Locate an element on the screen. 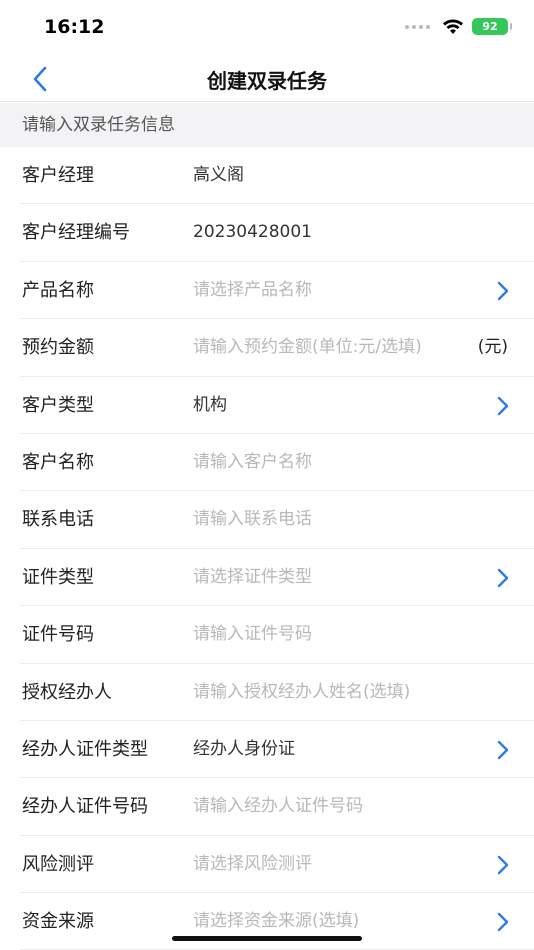 The image size is (534, 950). form-row: 预约金额 请输入预约金额(单位:元/选填) (元) is located at coordinates (277, 348).